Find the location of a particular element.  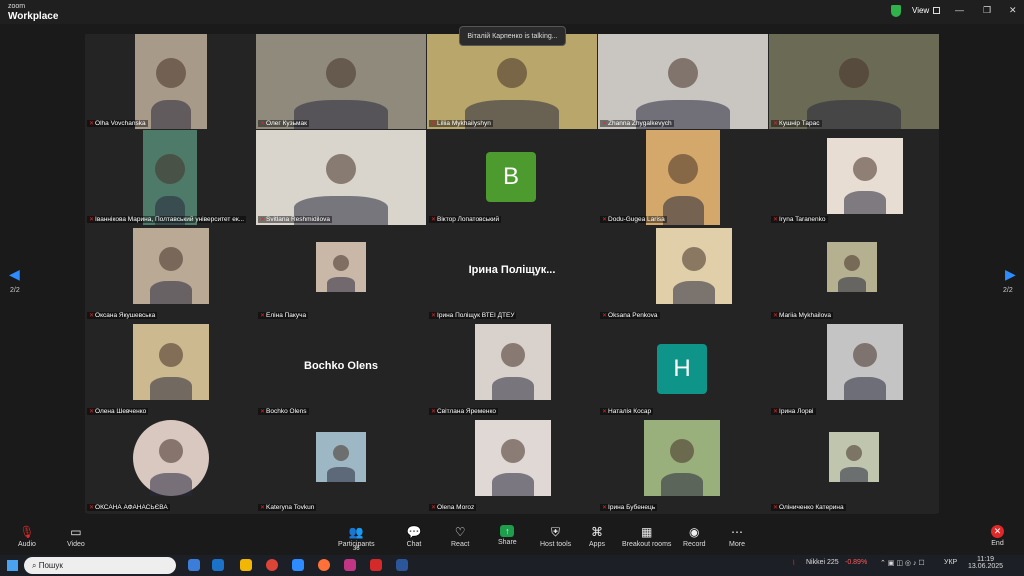

chat-label: Chat is located at coordinates (414, 544).